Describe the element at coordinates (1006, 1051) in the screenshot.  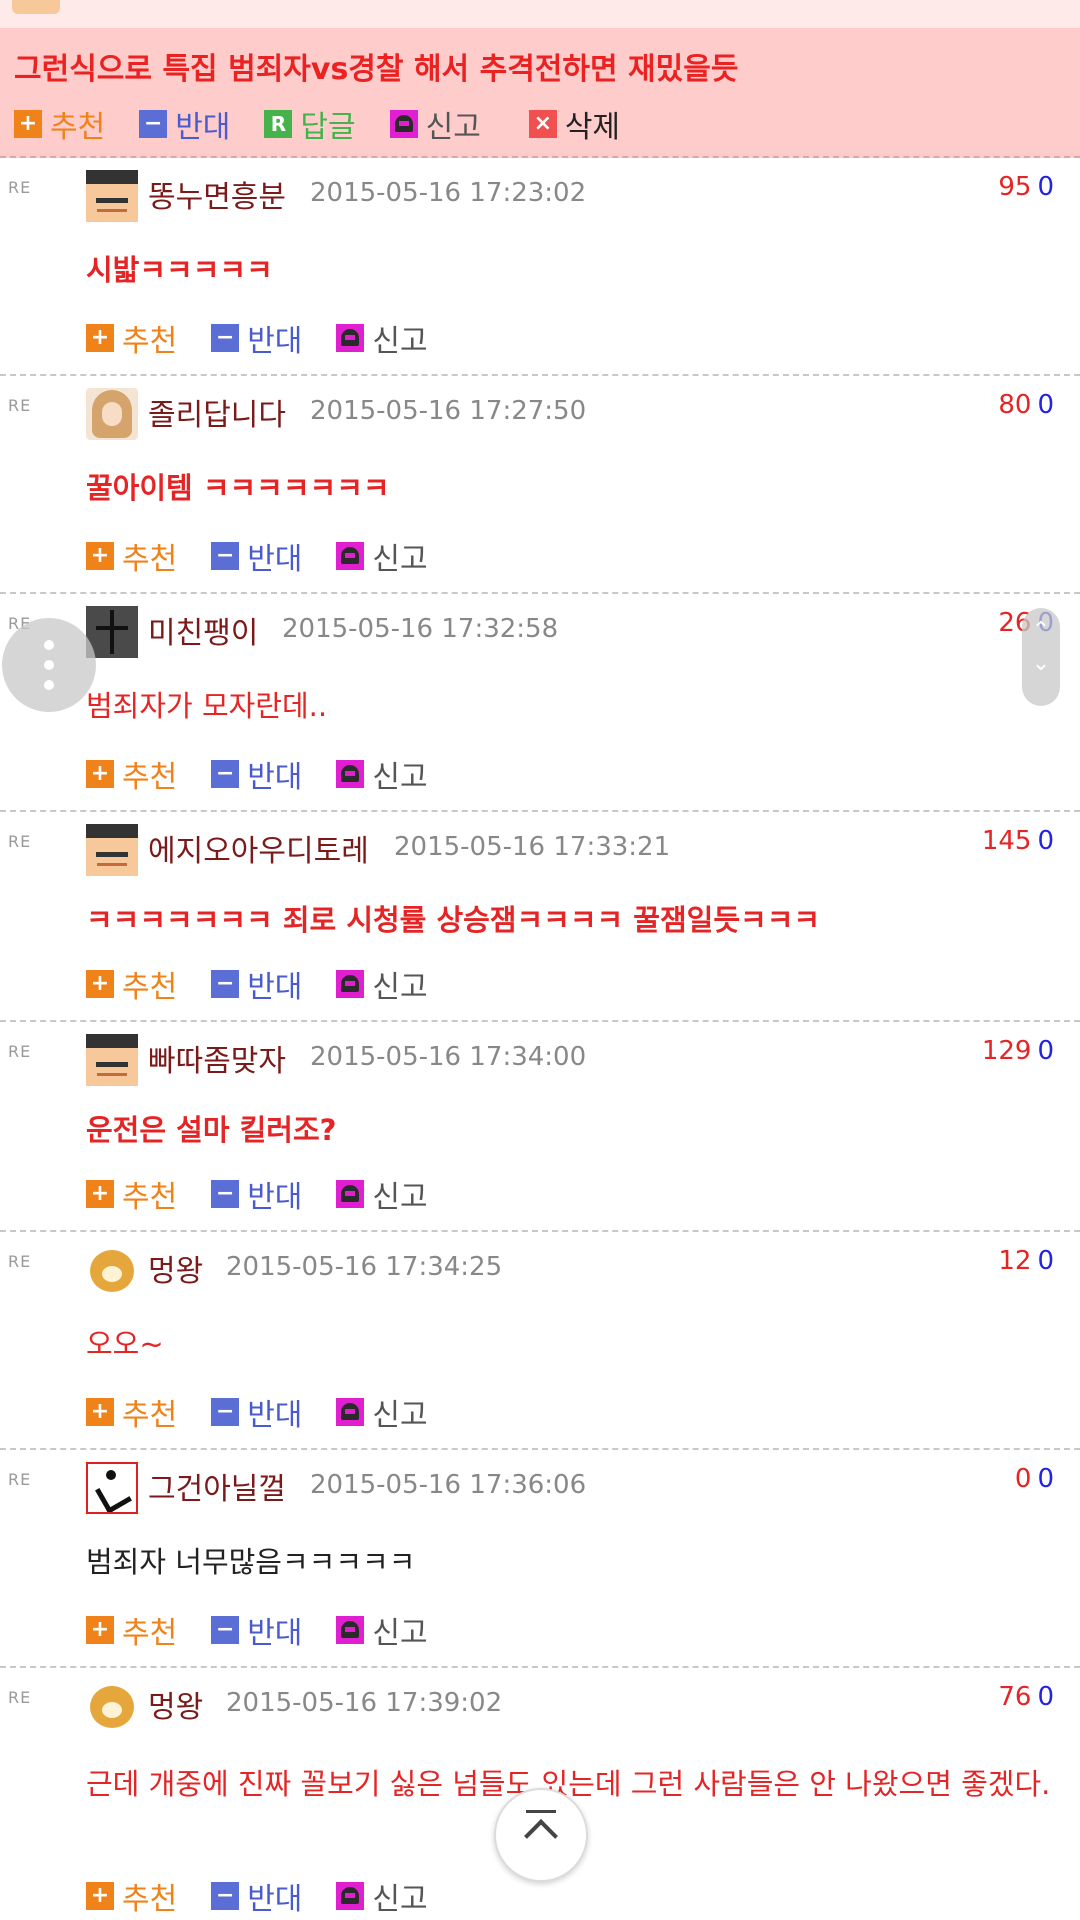
I see `recommend-count: 129` at that location.